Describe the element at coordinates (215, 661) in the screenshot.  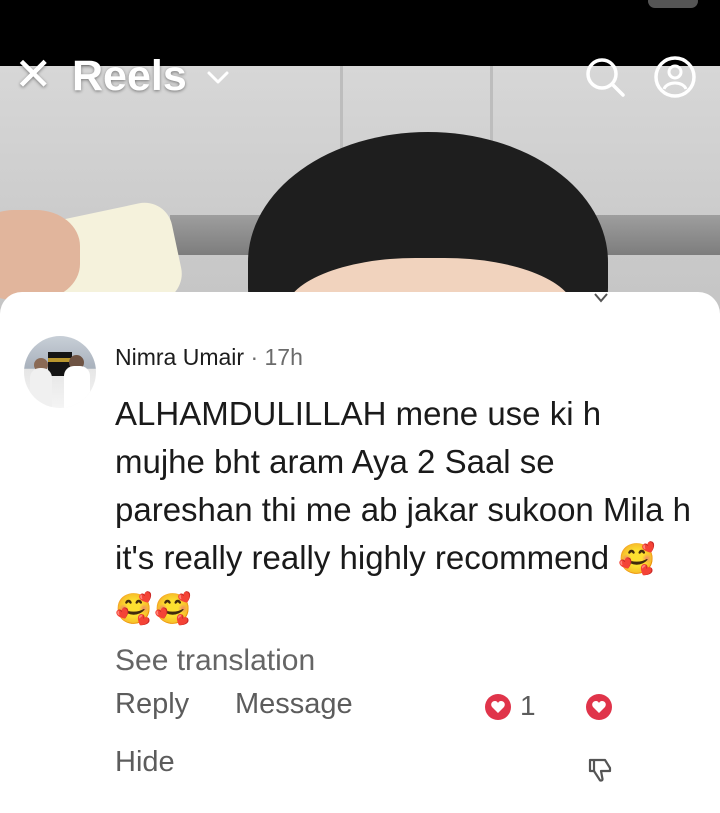
I see `see-translation-link: See translation` at that location.